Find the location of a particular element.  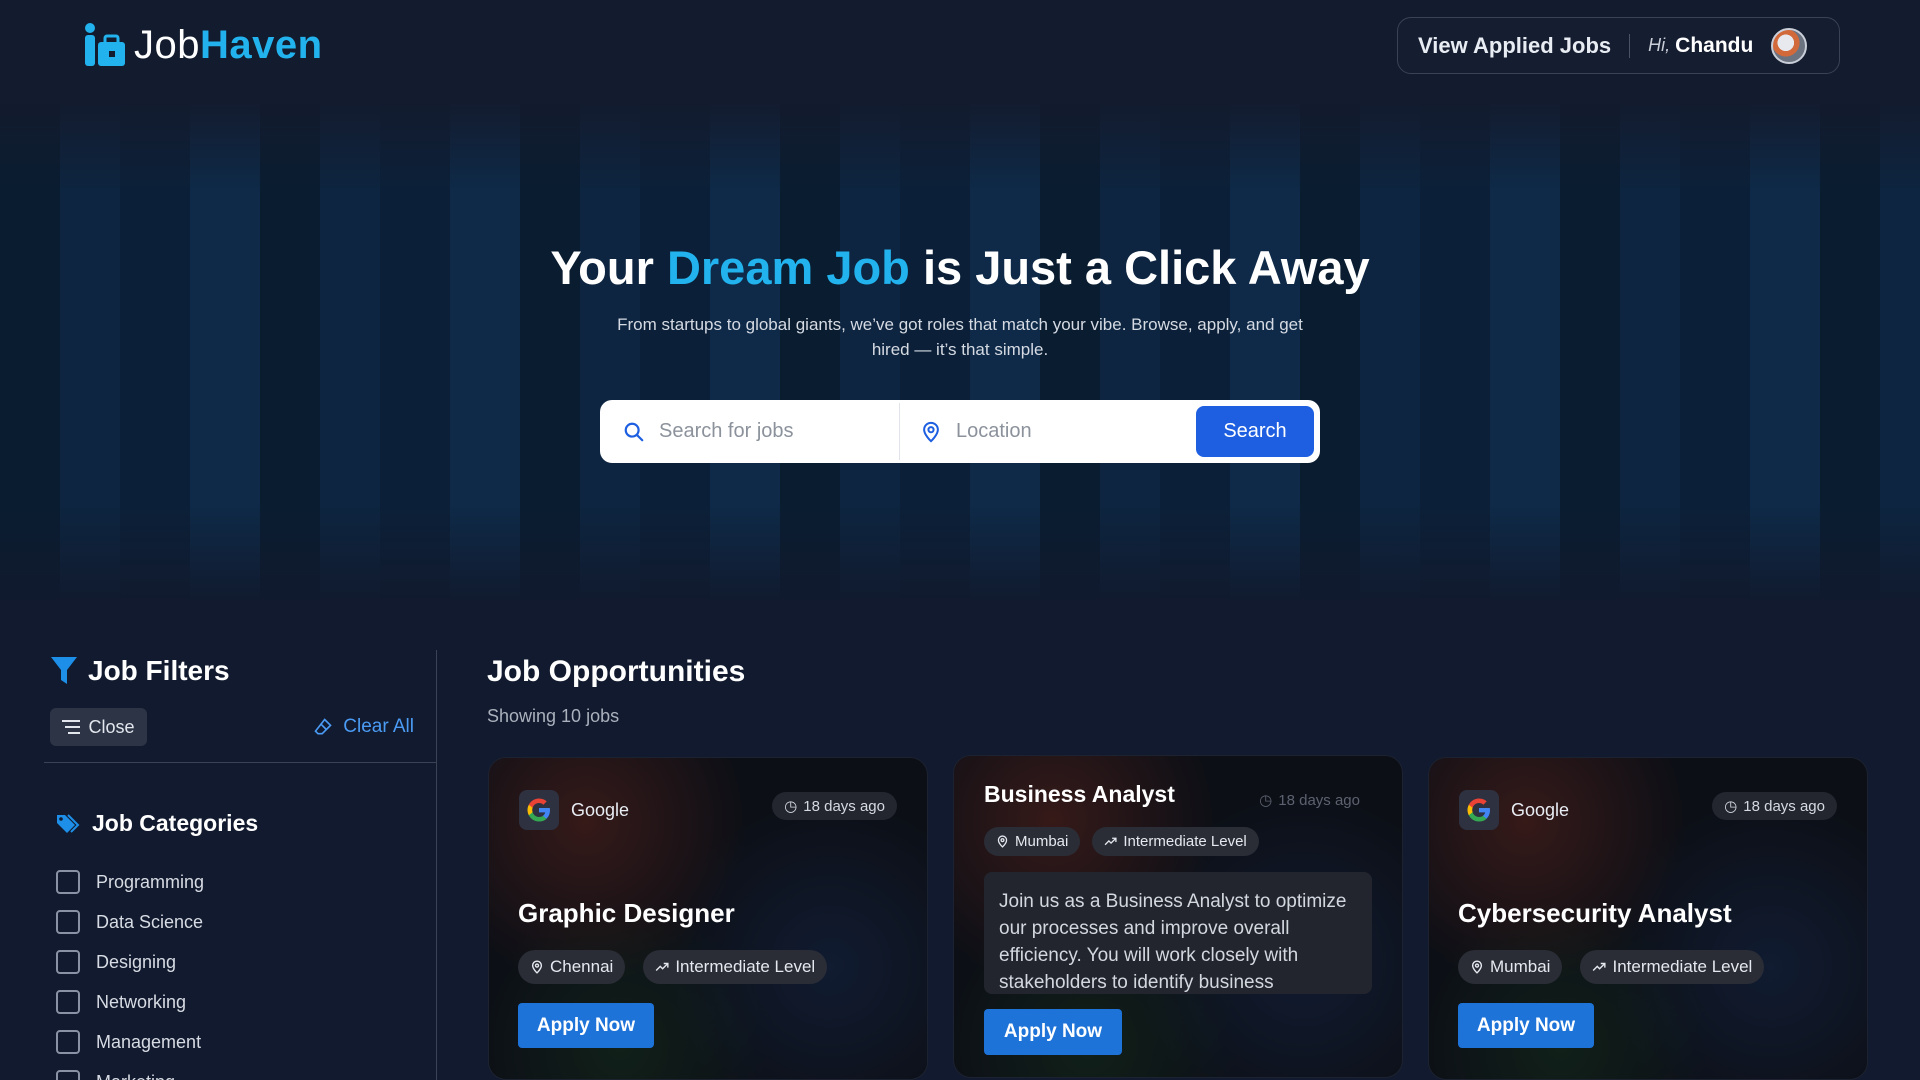

brand-name: JobHaven is located at coordinates (228, 44).